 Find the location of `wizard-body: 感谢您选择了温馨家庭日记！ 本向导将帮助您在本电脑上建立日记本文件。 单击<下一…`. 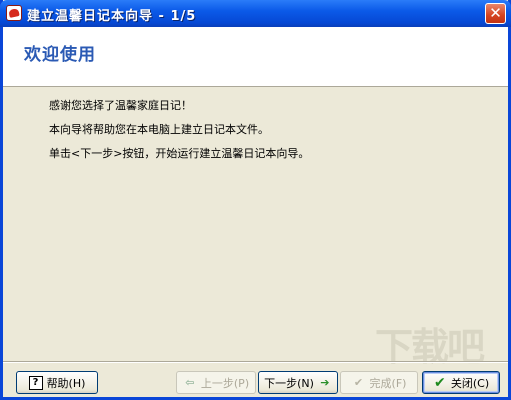

wizard-body: 感谢您选择了温馨家庭日记！ 本向导将帮助您在本电脑上建立日记本文件。 单击<下一… is located at coordinates (179, 135).